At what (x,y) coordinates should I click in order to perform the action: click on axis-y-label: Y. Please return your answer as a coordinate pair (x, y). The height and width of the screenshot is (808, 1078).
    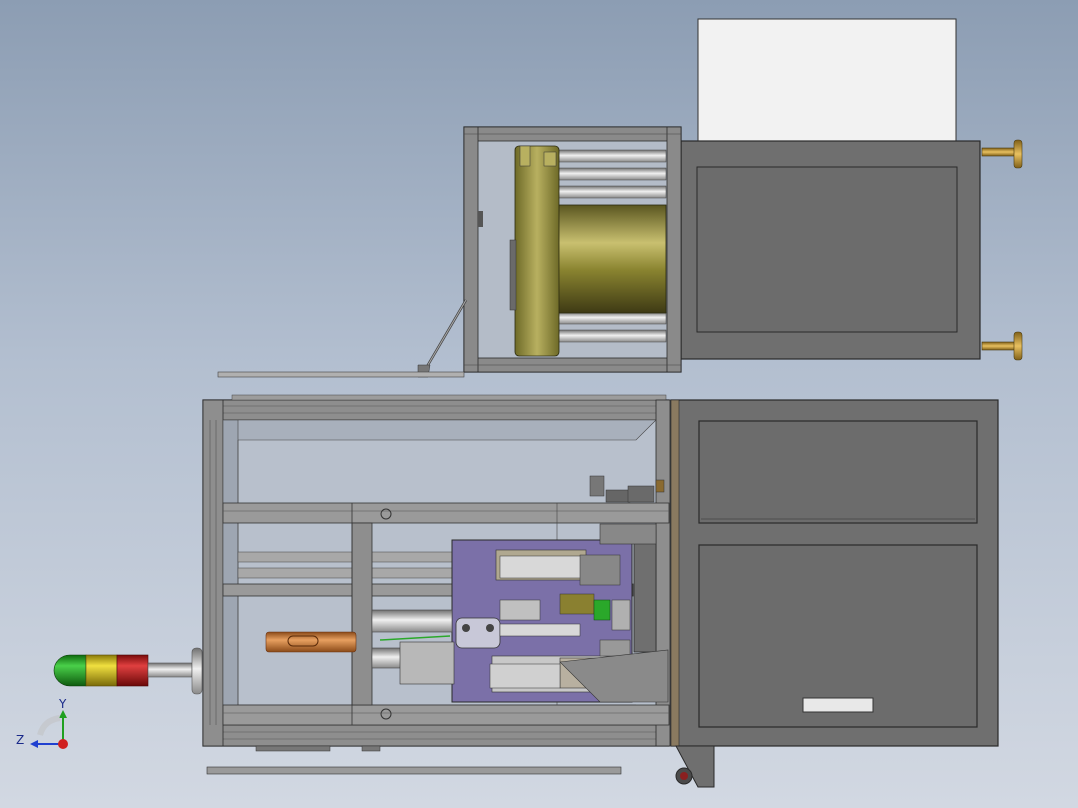
    Looking at the image, I should click on (62, 704).